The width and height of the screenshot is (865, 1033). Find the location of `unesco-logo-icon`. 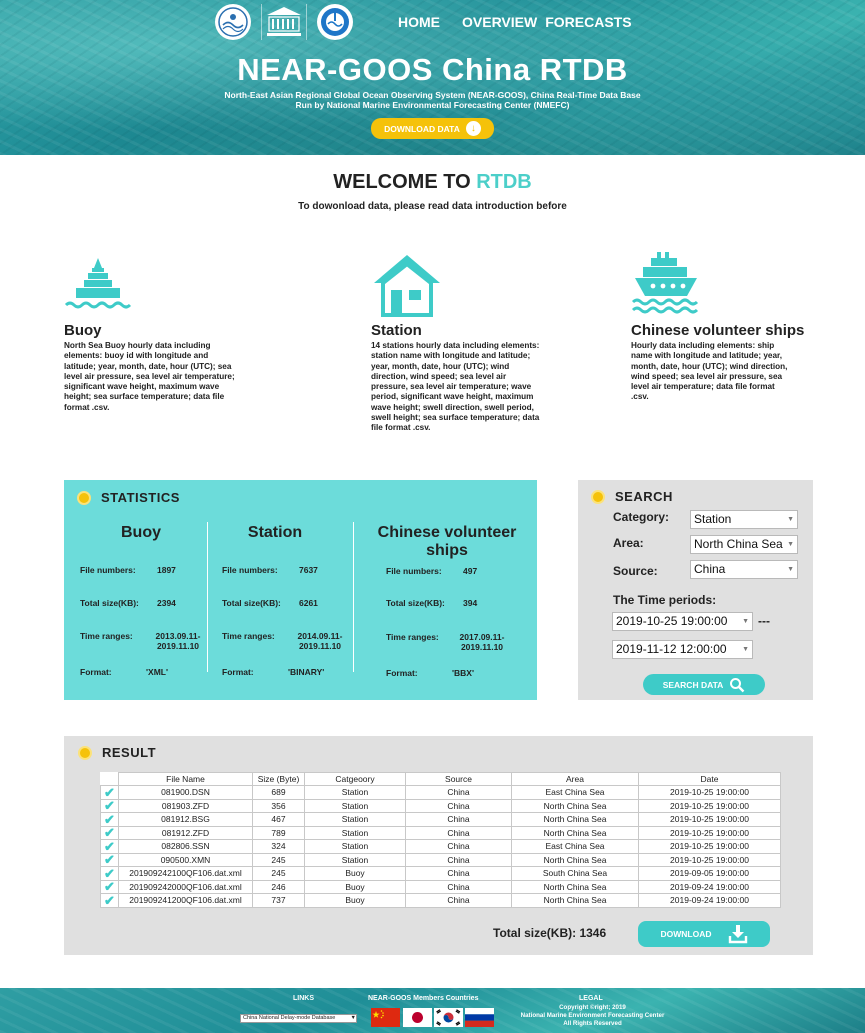

unesco-logo-icon is located at coordinates (284, 22).